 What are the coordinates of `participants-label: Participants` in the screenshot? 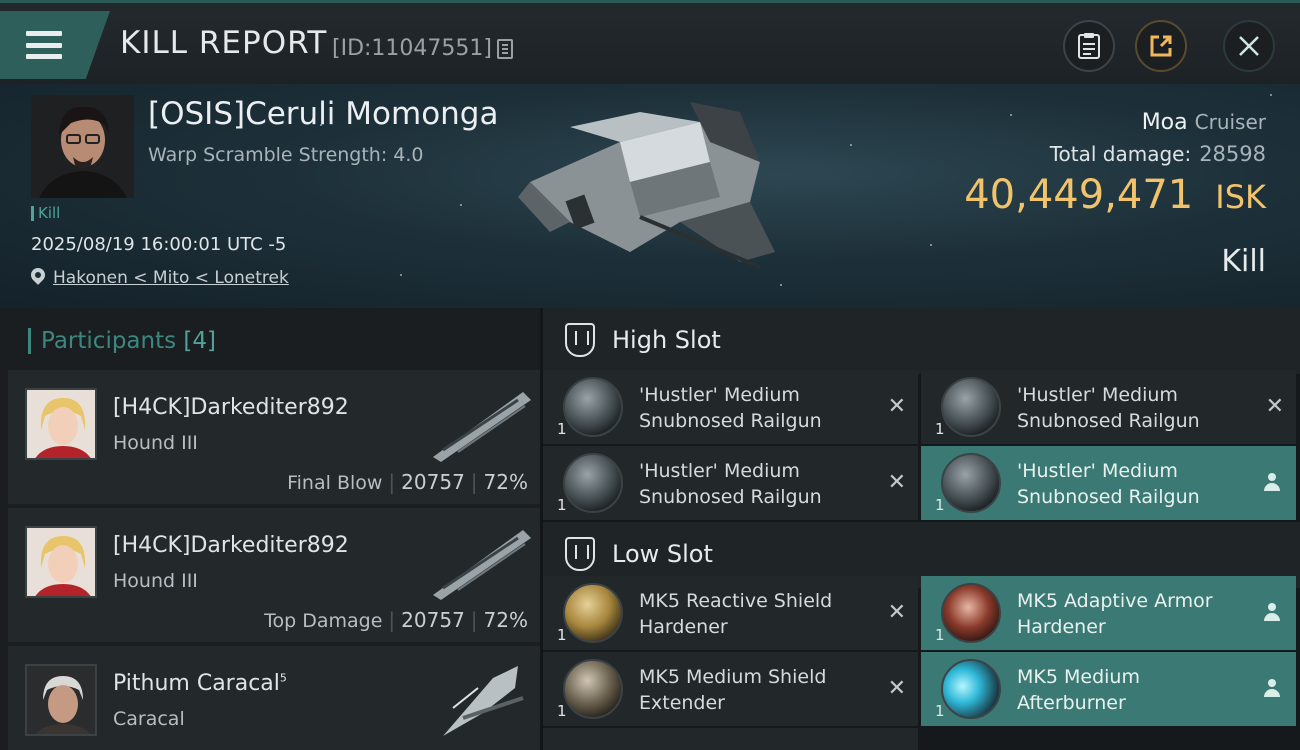 It's located at (109, 341).